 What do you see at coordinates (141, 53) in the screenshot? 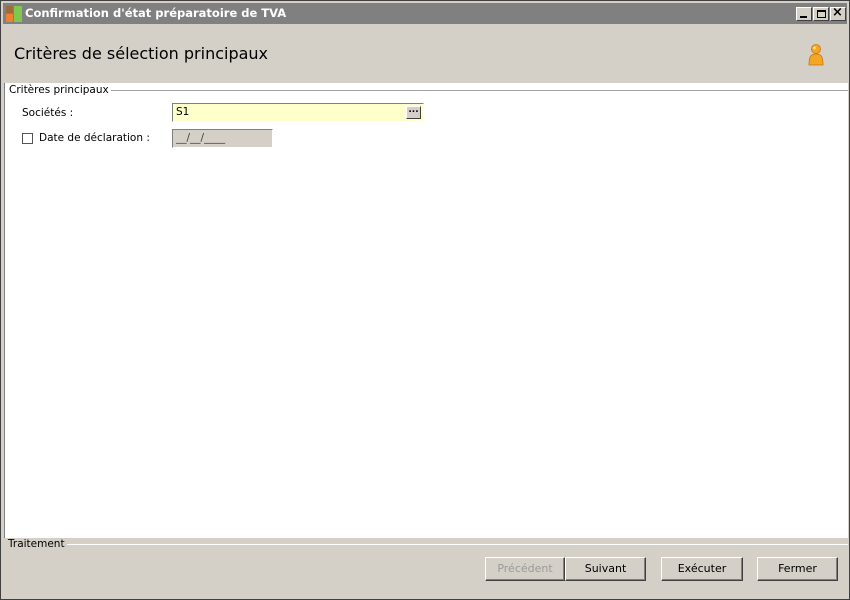
I see `page-title: Critères de sélection principaux` at bounding box center [141, 53].